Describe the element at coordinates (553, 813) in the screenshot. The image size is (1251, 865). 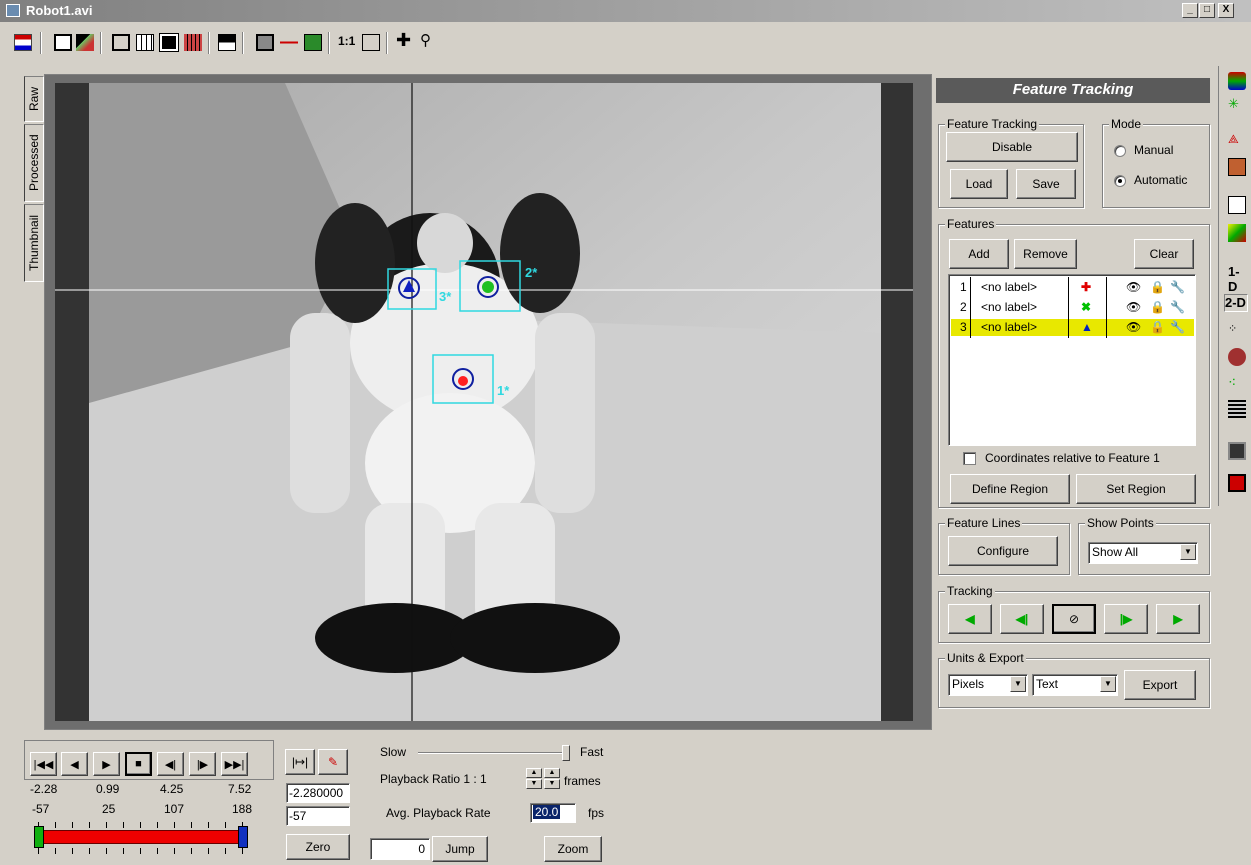
I see `avg-playback-field: 20.0` at that location.